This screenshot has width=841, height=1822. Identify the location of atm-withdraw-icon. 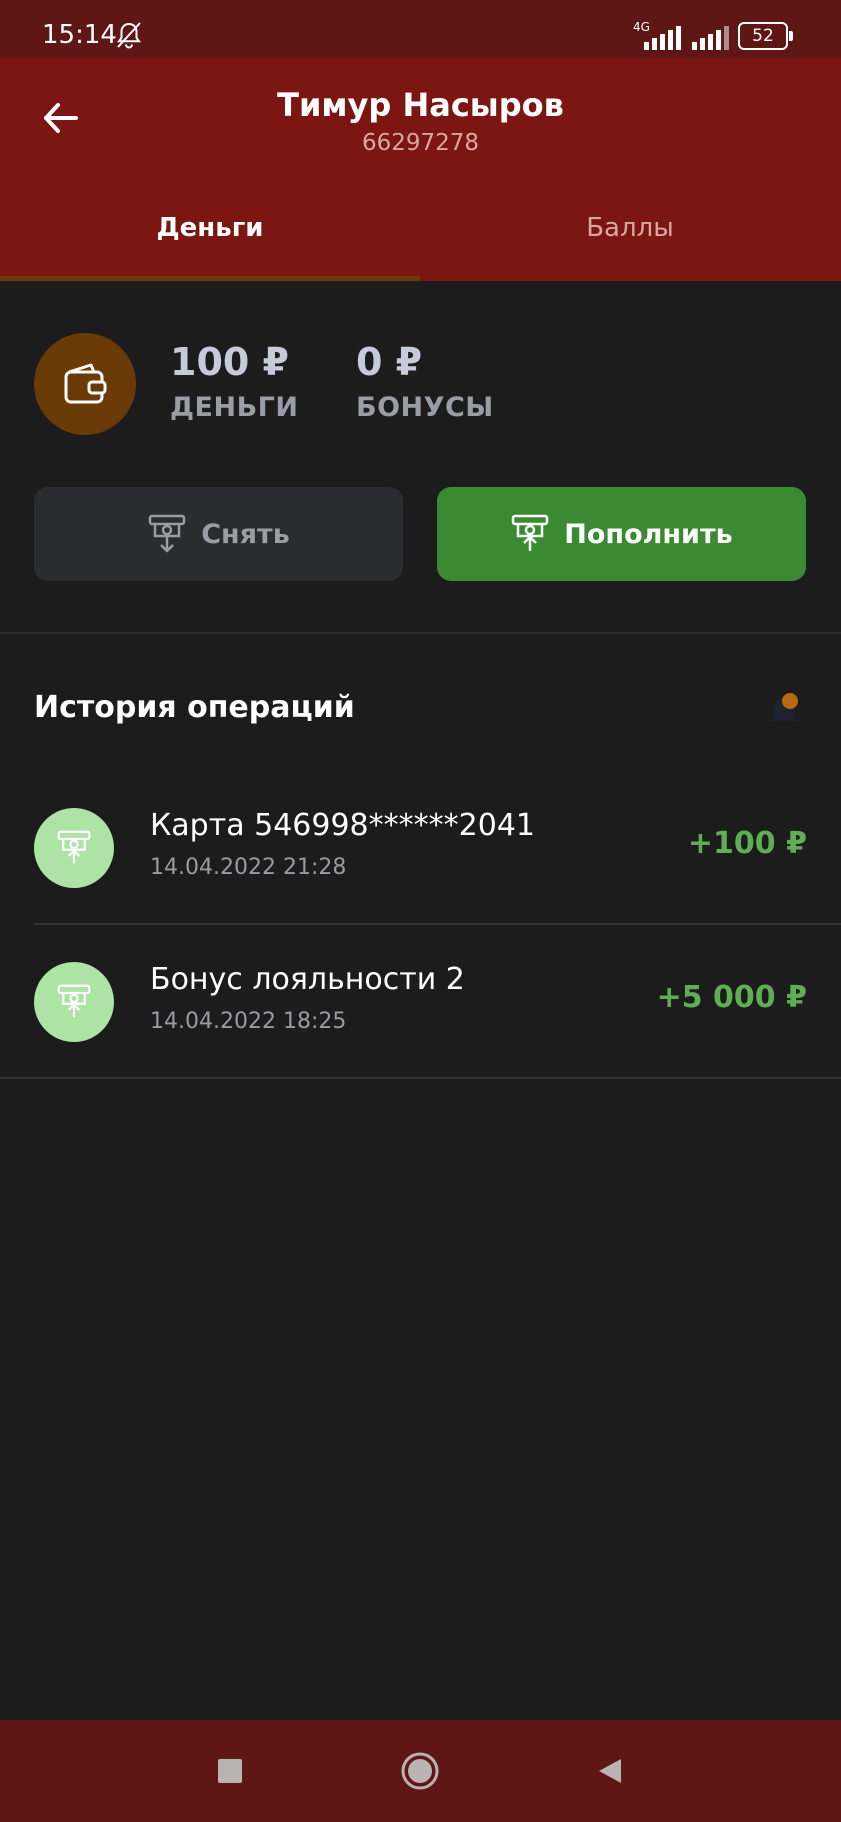
(167, 533).